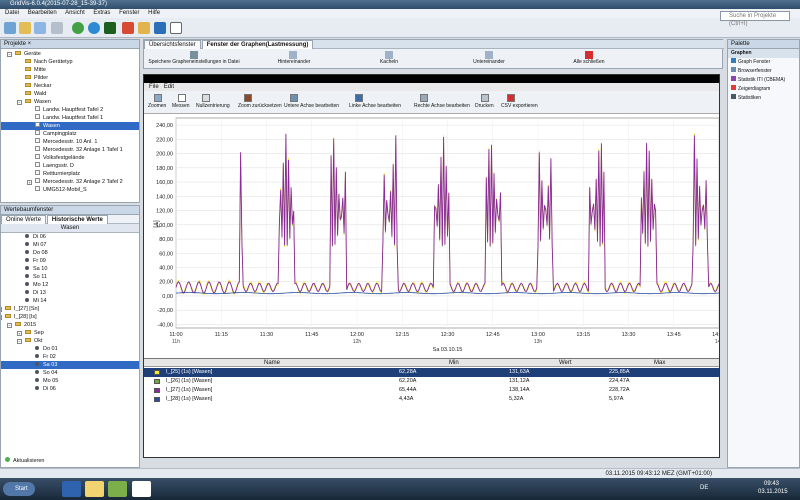 The image size is (800, 500). What do you see at coordinates (431, 381) in the screenshot?
I see `legend-row: I_[26] (1s) [Wasen] 62,20A 131,12A 224,47A` at bounding box center [431, 381].